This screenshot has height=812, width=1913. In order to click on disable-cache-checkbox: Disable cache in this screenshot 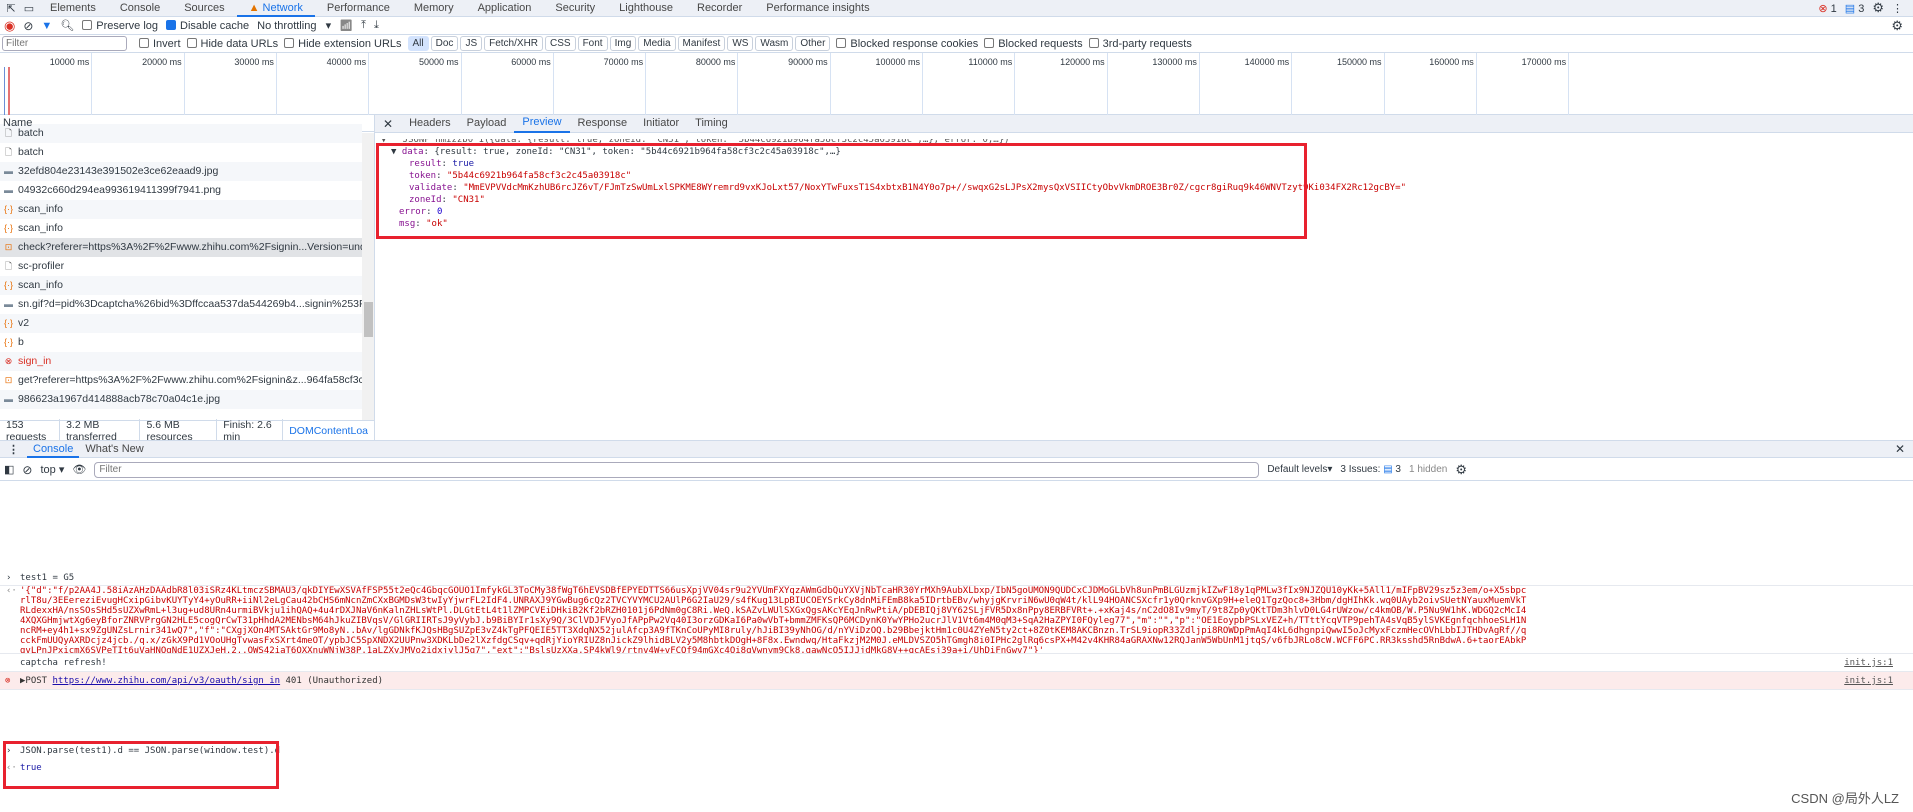, I will do `click(207, 25)`.